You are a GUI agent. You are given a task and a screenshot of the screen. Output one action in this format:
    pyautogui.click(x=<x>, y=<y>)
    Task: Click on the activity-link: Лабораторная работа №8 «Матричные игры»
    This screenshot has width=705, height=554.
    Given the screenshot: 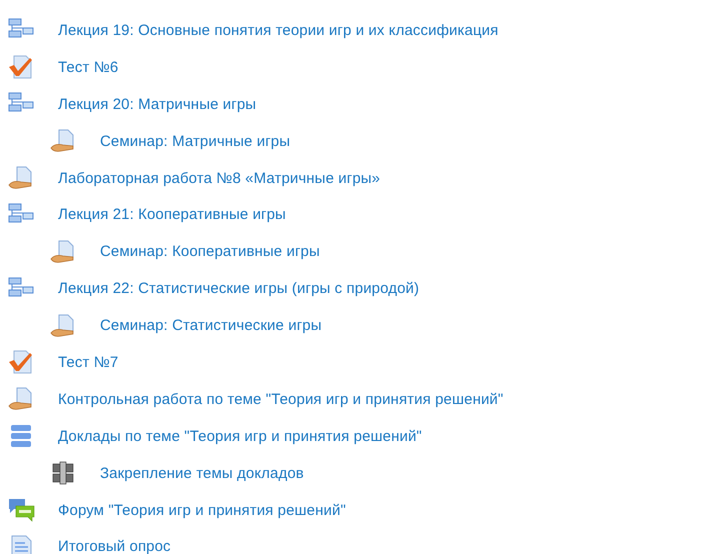 What is the action you would take?
    pyautogui.click(x=219, y=178)
    